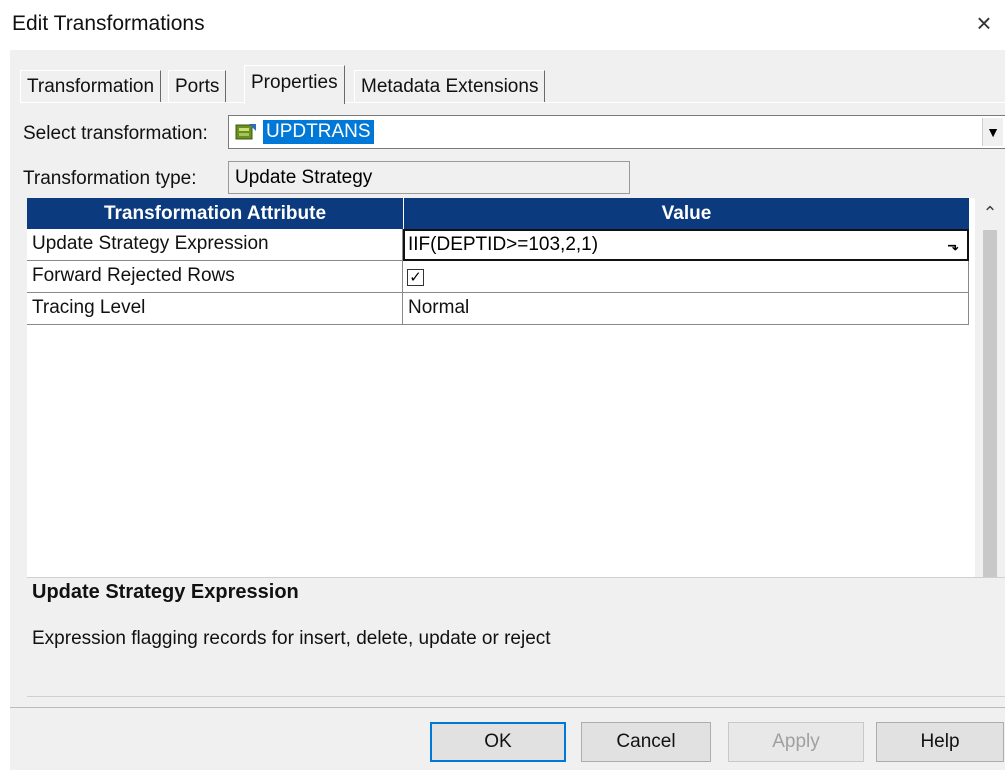  What do you see at coordinates (215, 277) in the screenshot?
I see `grid-row-attribute: Forward Rejected Rows` at bounding box center [215, 277].